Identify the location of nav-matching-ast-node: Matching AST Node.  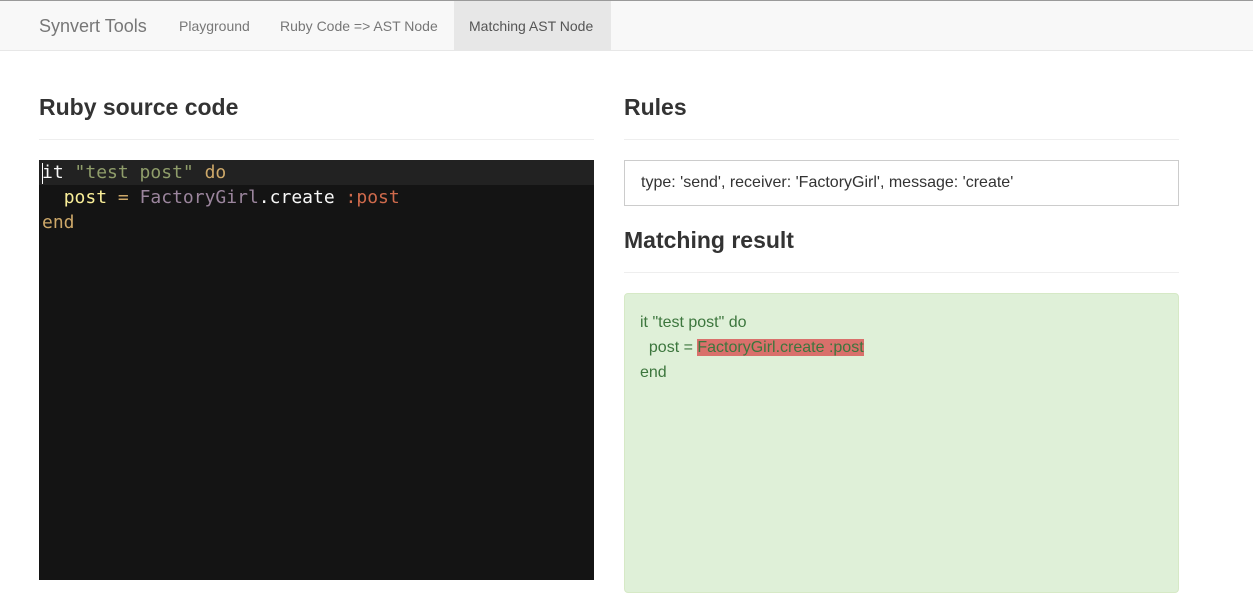
(532, 26).